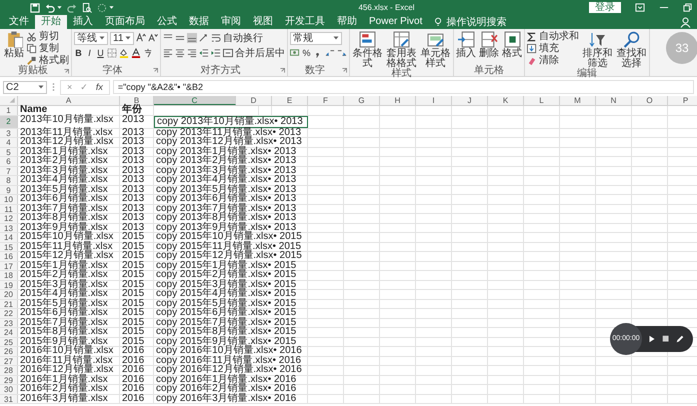 This screenshot has height=406, width=697. What do you see at coordinates (87, 7) in the screenshot?
I see `print-preview-icon` at bounding box center [87, 7].